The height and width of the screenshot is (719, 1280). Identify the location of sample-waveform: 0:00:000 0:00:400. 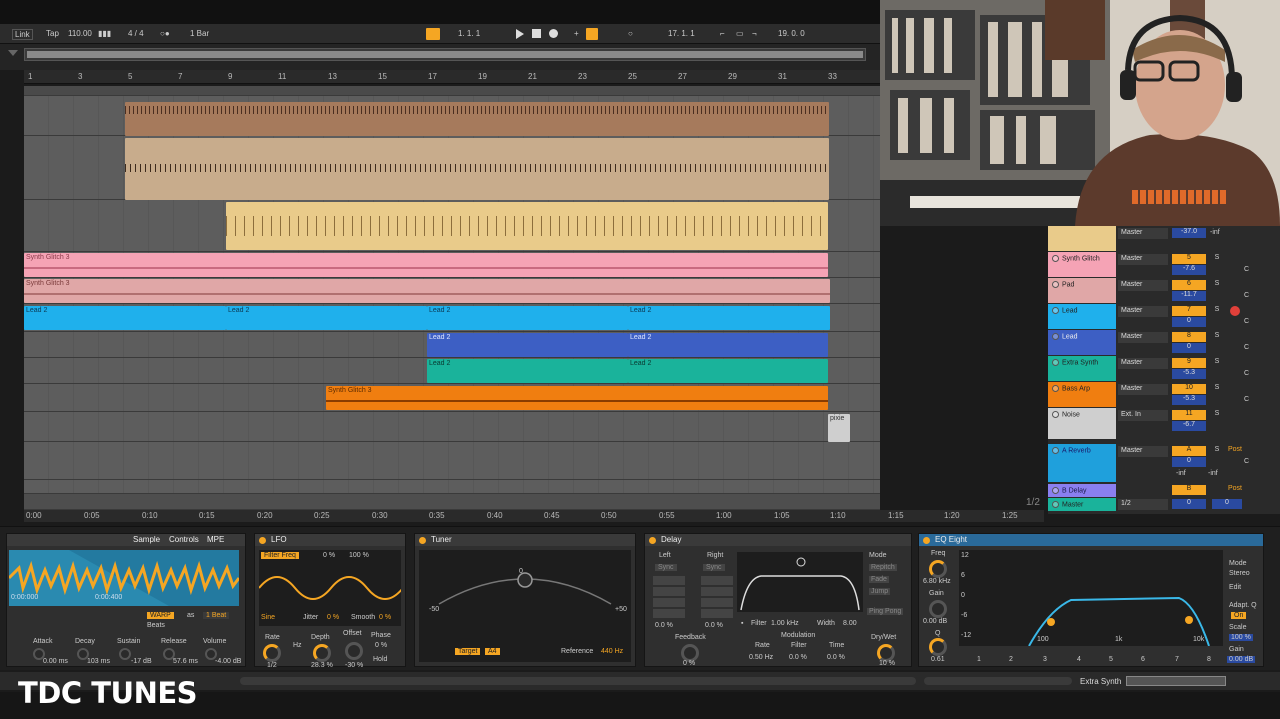
(124, 578).